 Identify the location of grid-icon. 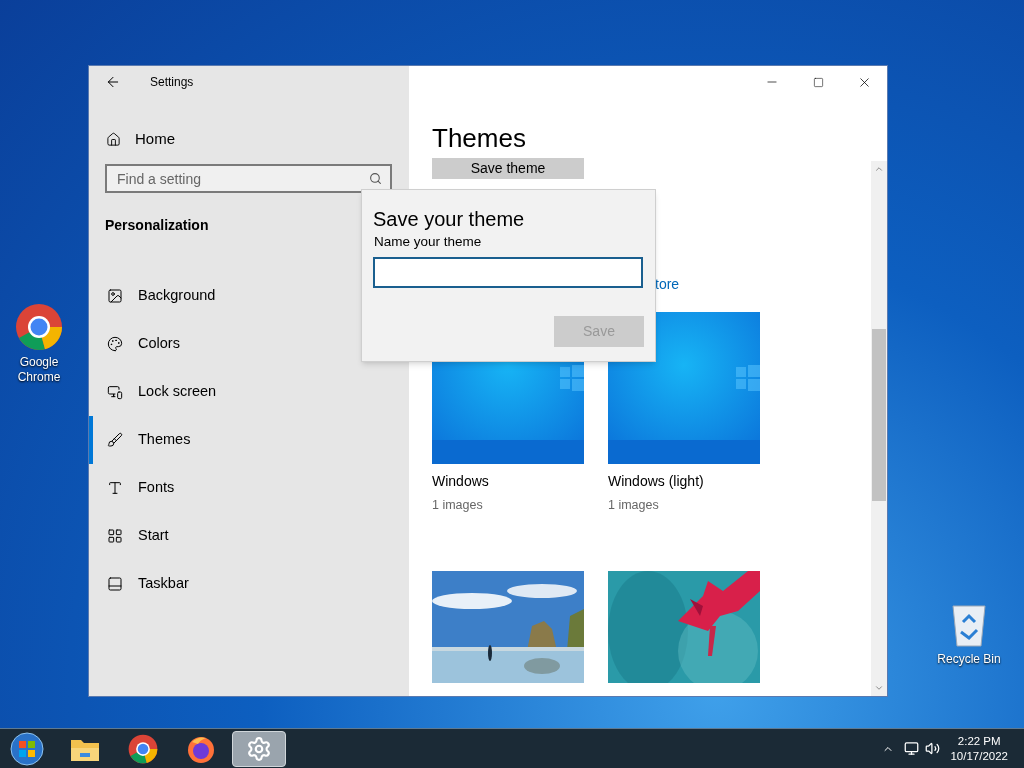
(115, 536).